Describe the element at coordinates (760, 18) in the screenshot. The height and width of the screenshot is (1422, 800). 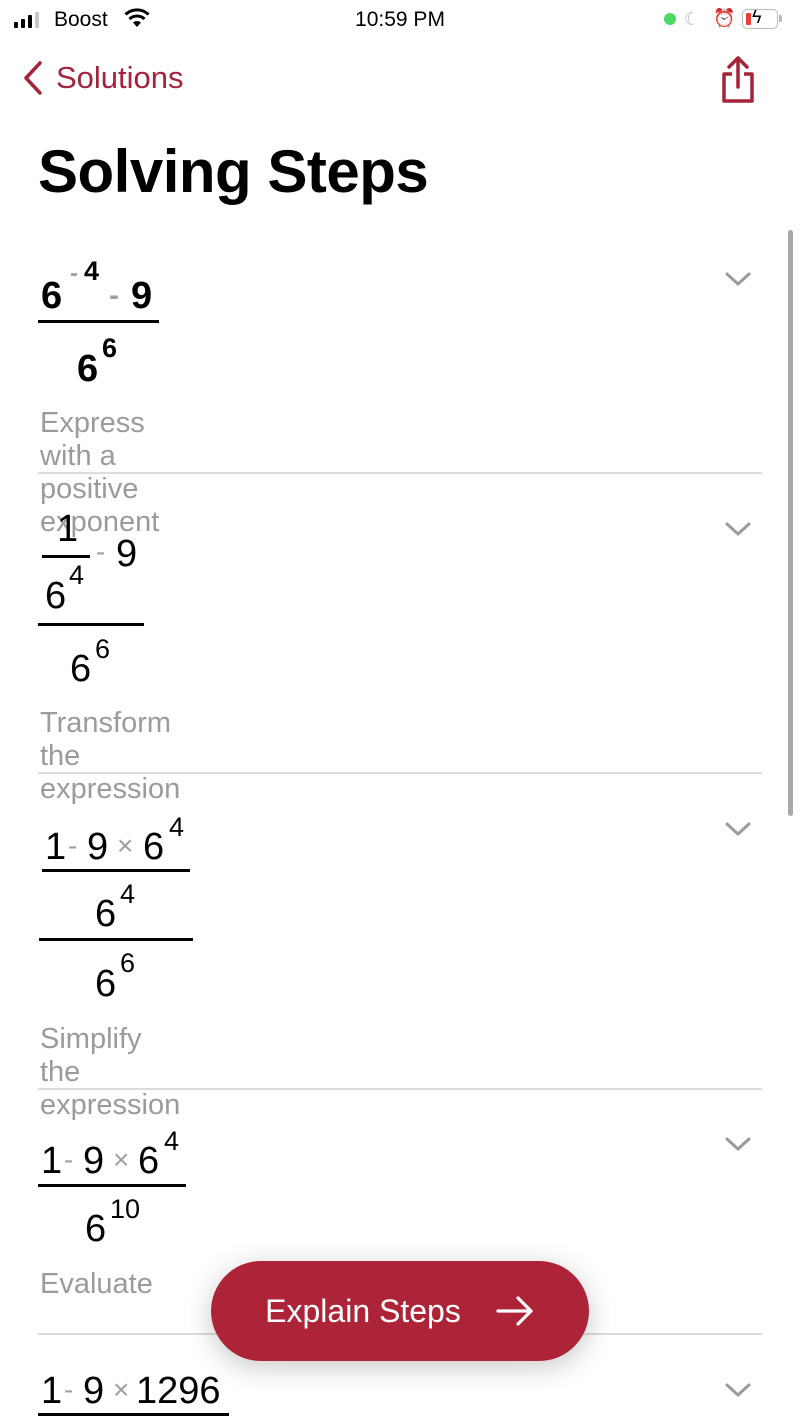
I see `battery-charging-icon: ϟ` at that location.